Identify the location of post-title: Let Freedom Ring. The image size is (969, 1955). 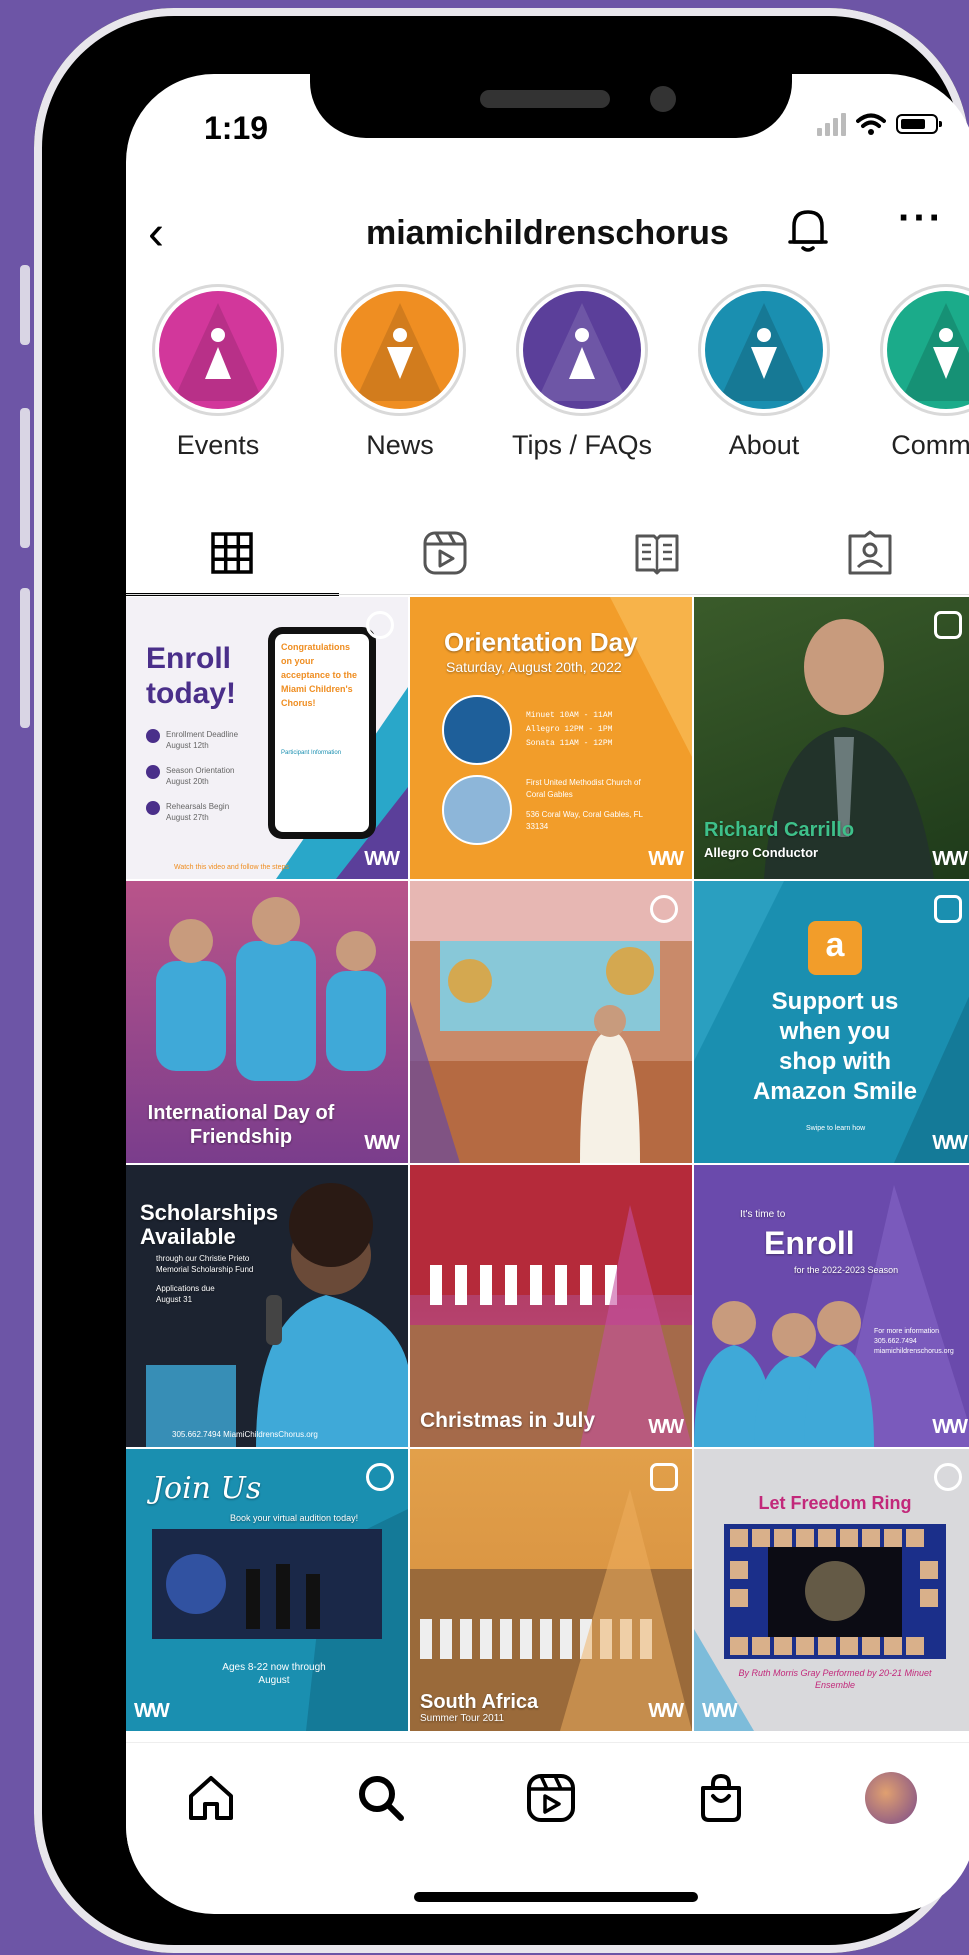
(835, 1503).